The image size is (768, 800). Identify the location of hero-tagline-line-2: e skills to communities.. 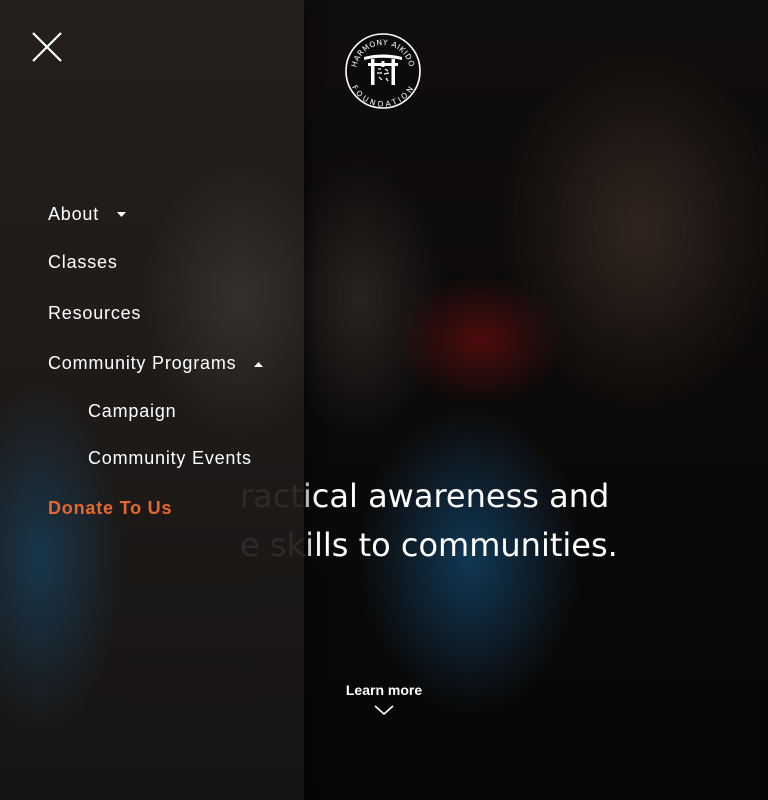
(429, 545).